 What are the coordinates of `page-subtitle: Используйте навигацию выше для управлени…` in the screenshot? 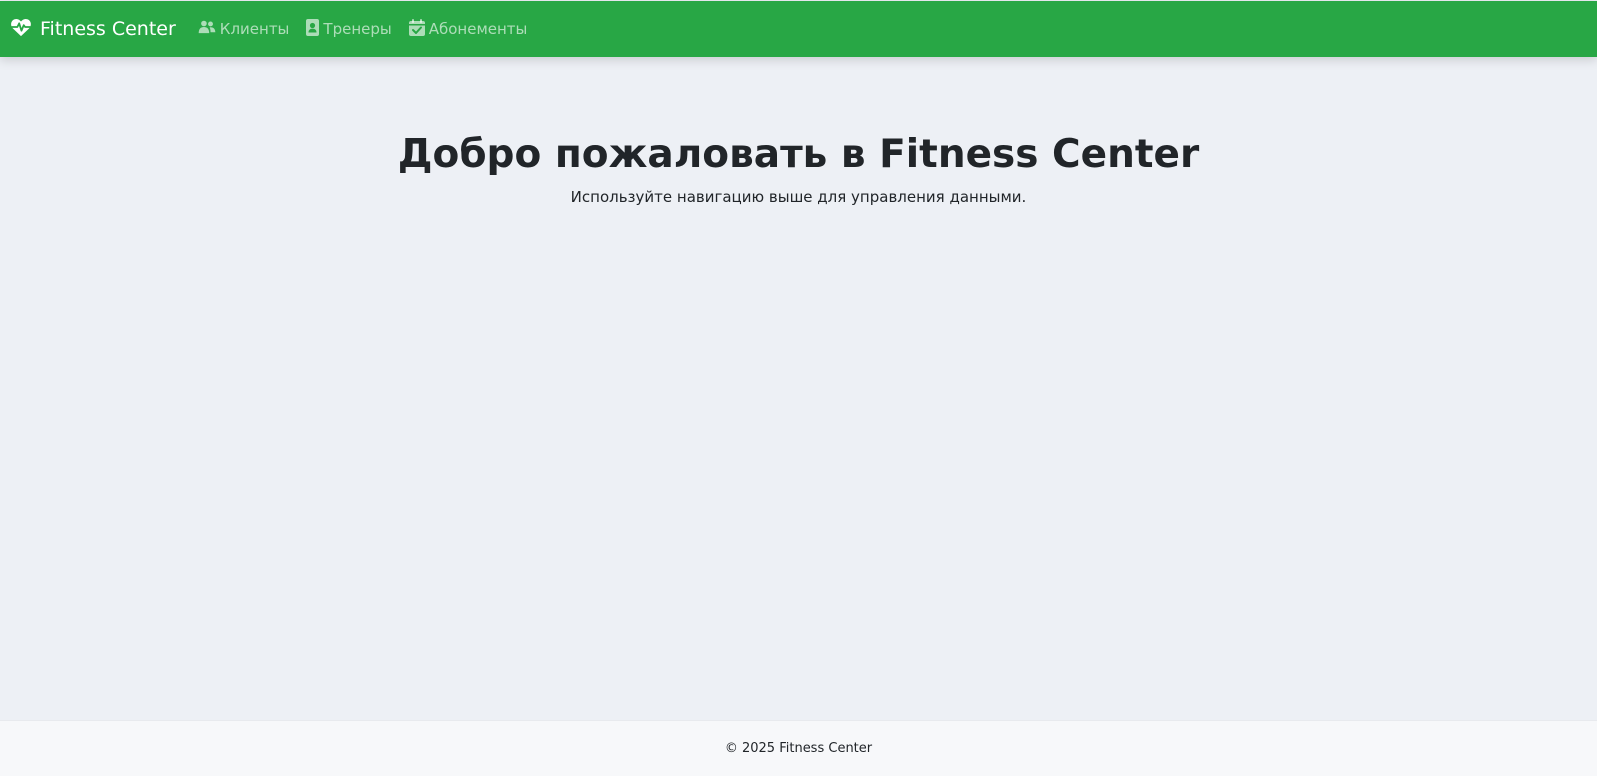 It's located at (798, 197).